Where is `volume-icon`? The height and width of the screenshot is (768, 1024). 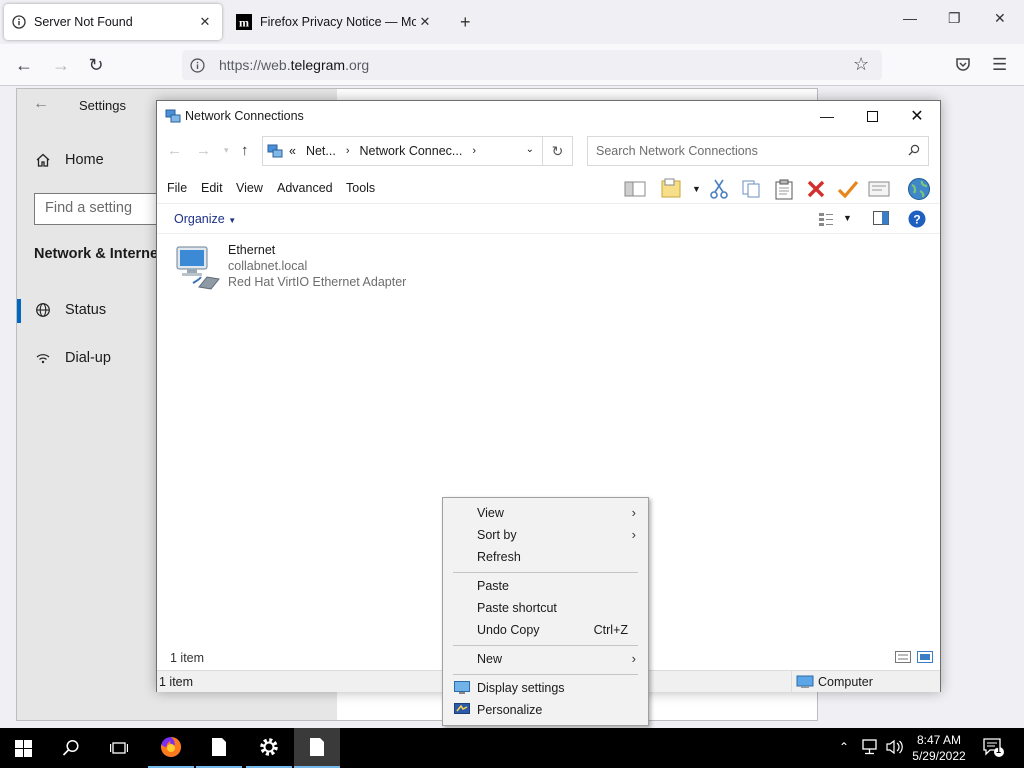 volume-icon is located at coordinates (895, 747).